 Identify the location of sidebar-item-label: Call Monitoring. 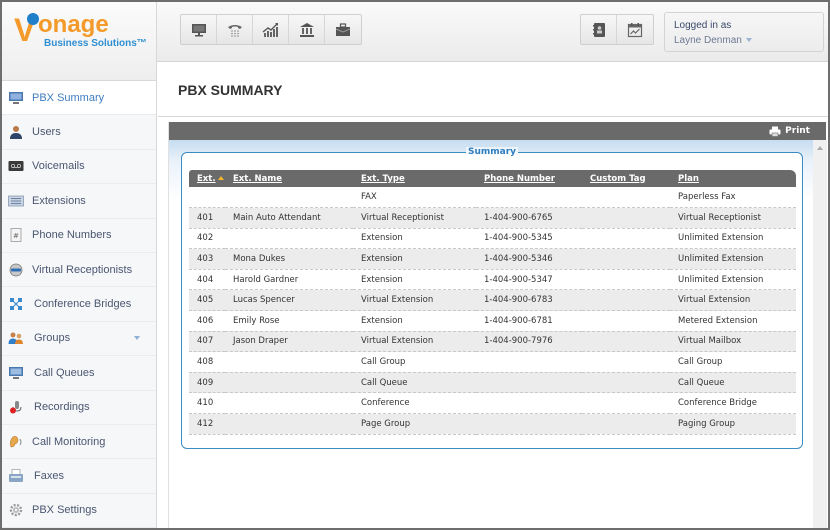
(69, 441).